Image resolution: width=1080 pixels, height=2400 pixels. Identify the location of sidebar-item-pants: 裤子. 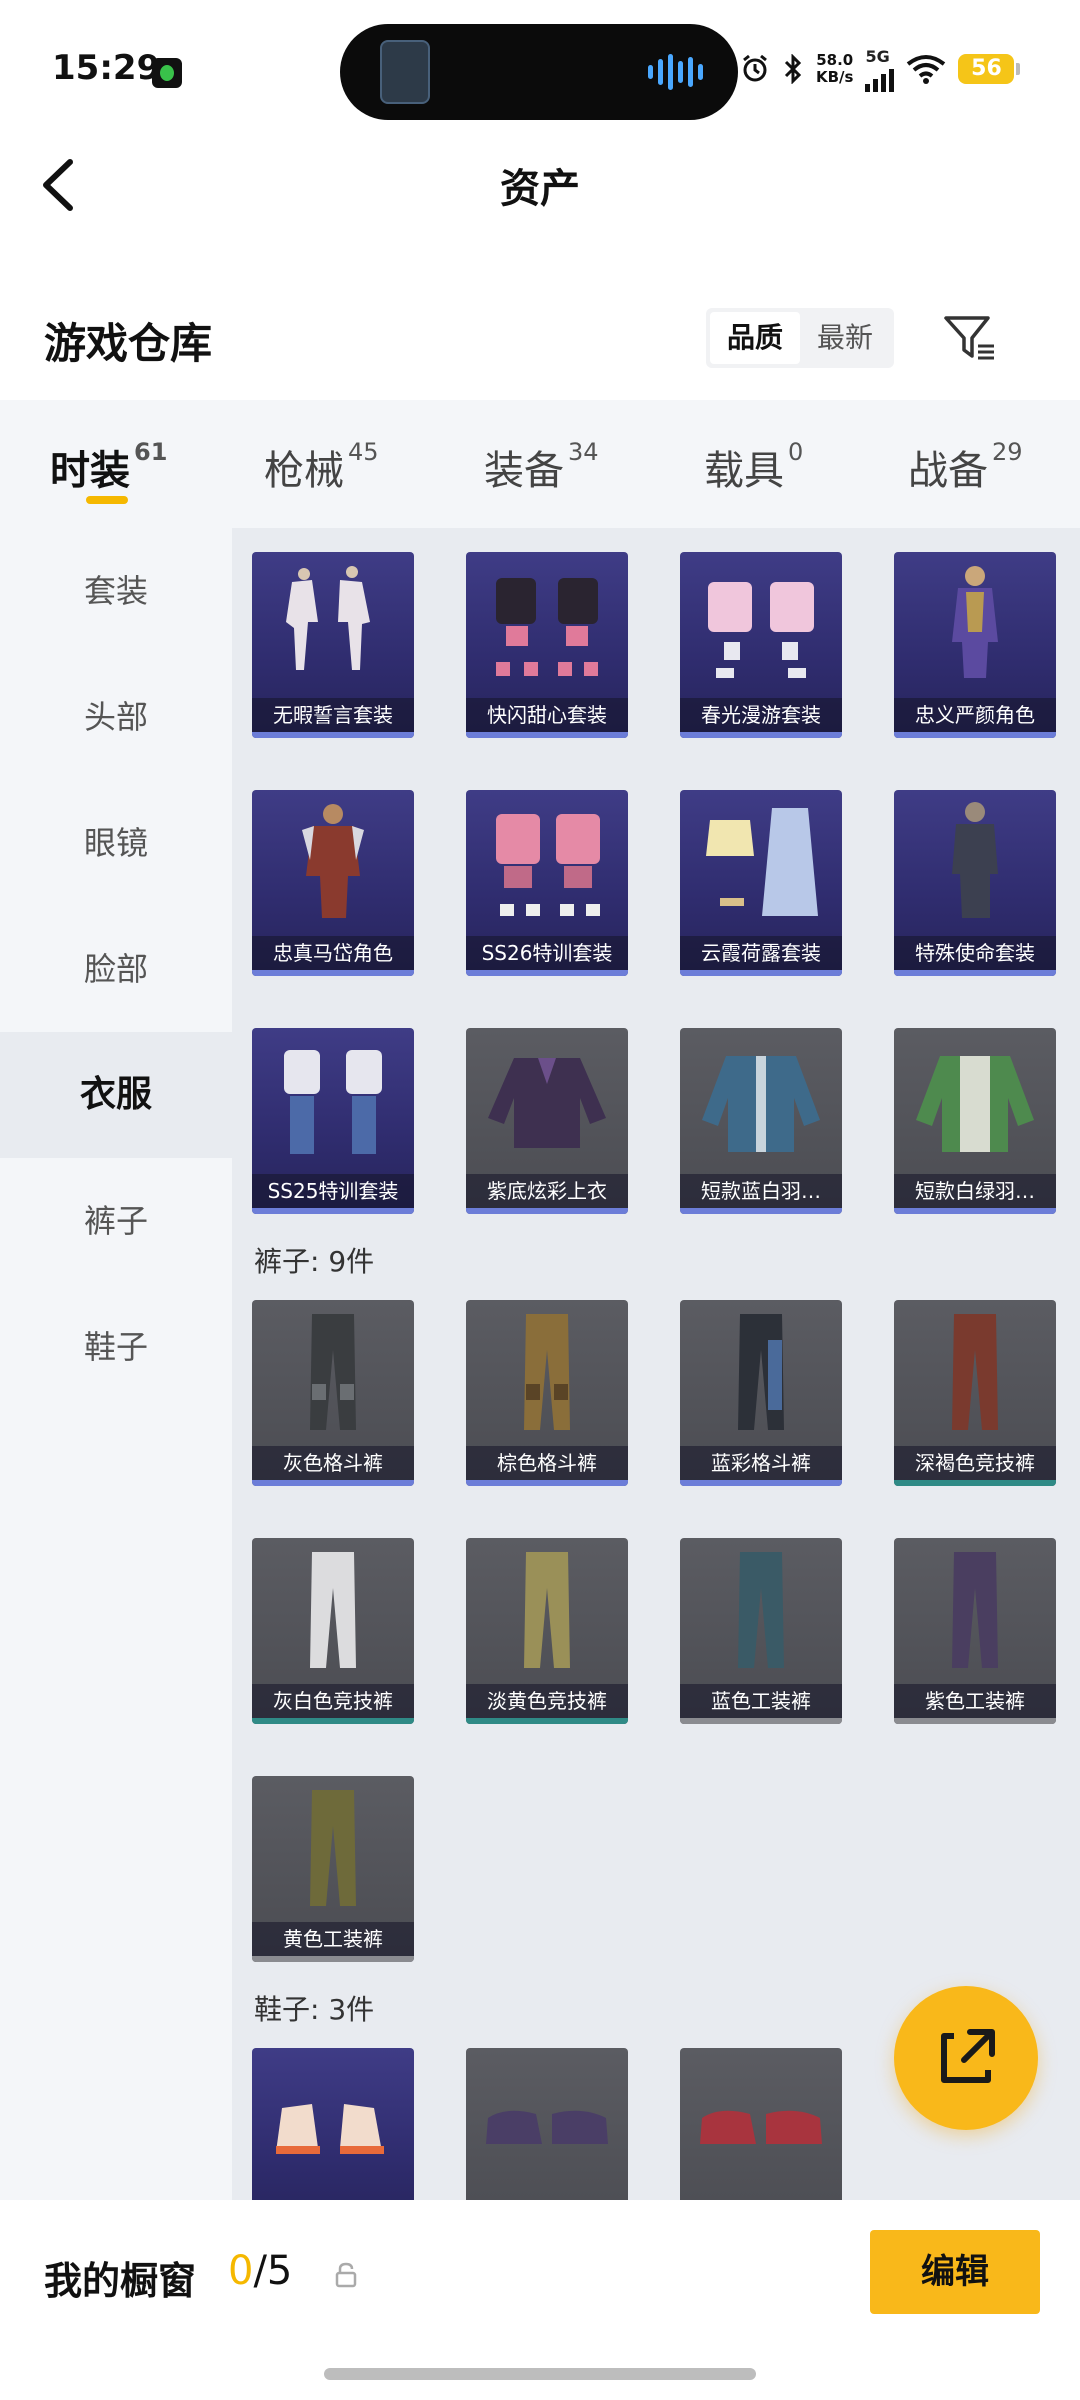
(116, 1221).